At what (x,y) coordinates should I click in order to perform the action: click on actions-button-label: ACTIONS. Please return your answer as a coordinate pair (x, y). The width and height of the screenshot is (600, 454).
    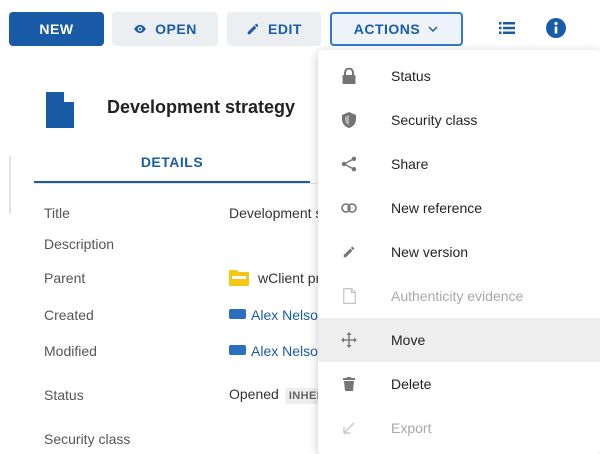
    Looking at the image, I should click on (387, 29).